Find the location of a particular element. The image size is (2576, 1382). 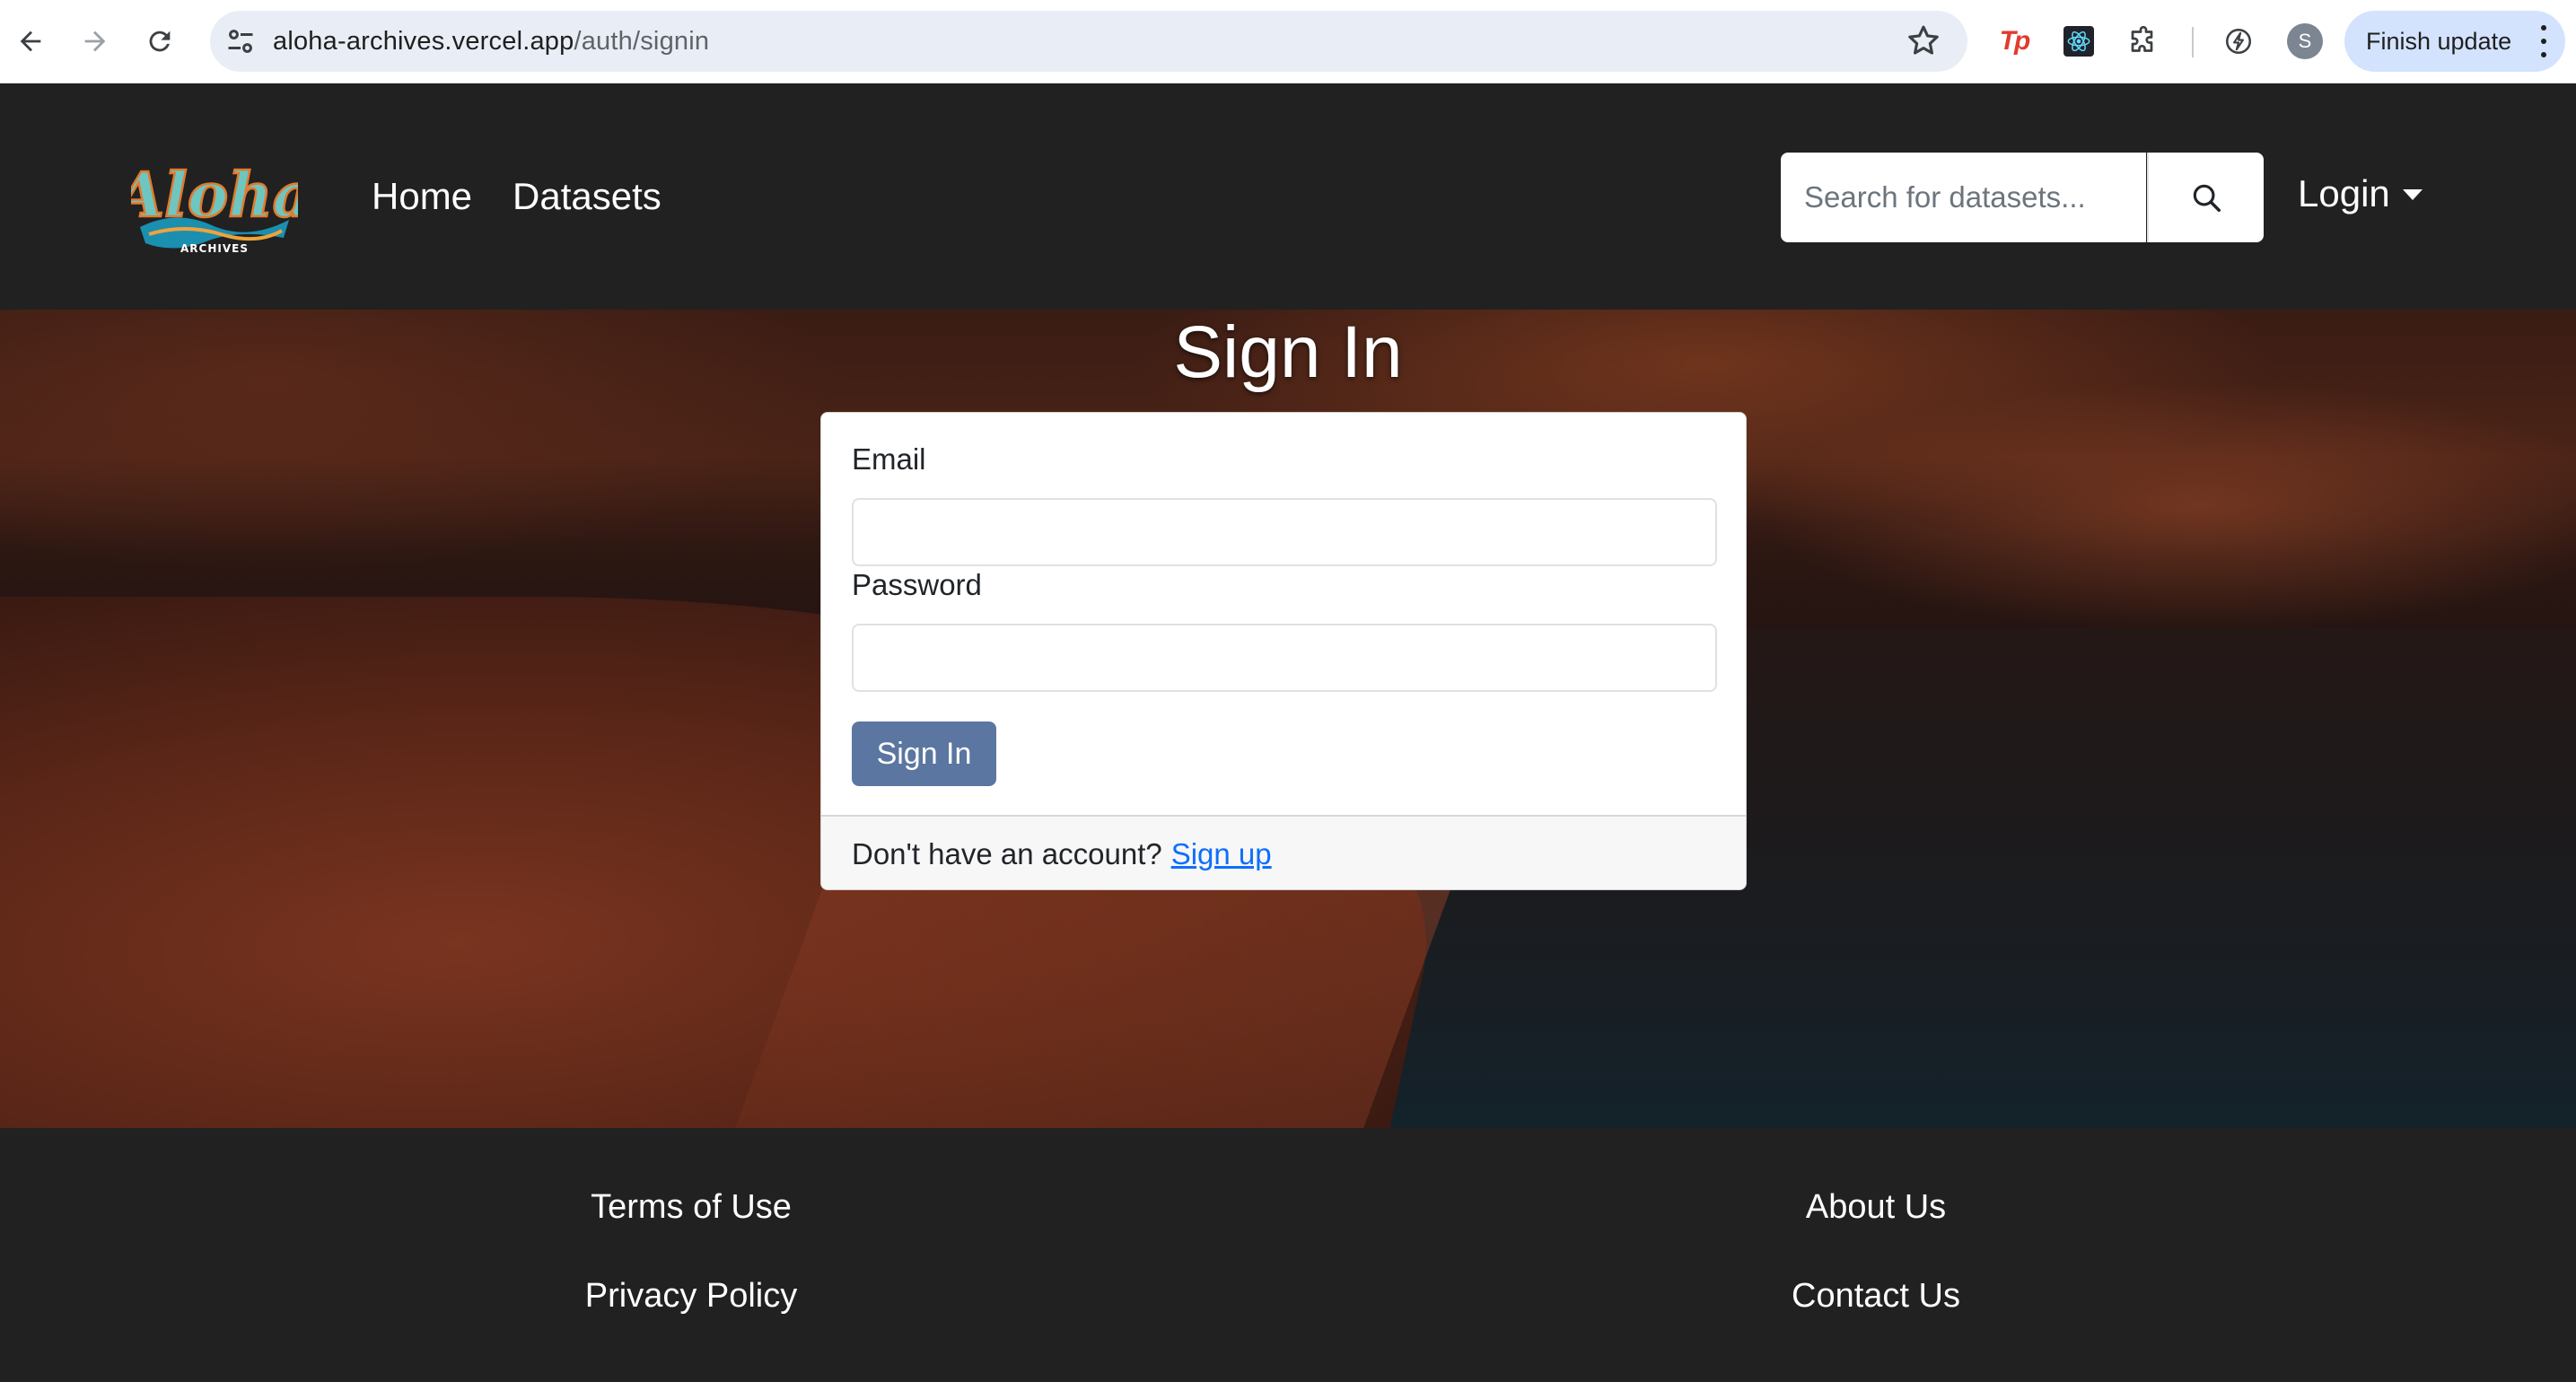

reload-icon is located at coordinates (160, 41).